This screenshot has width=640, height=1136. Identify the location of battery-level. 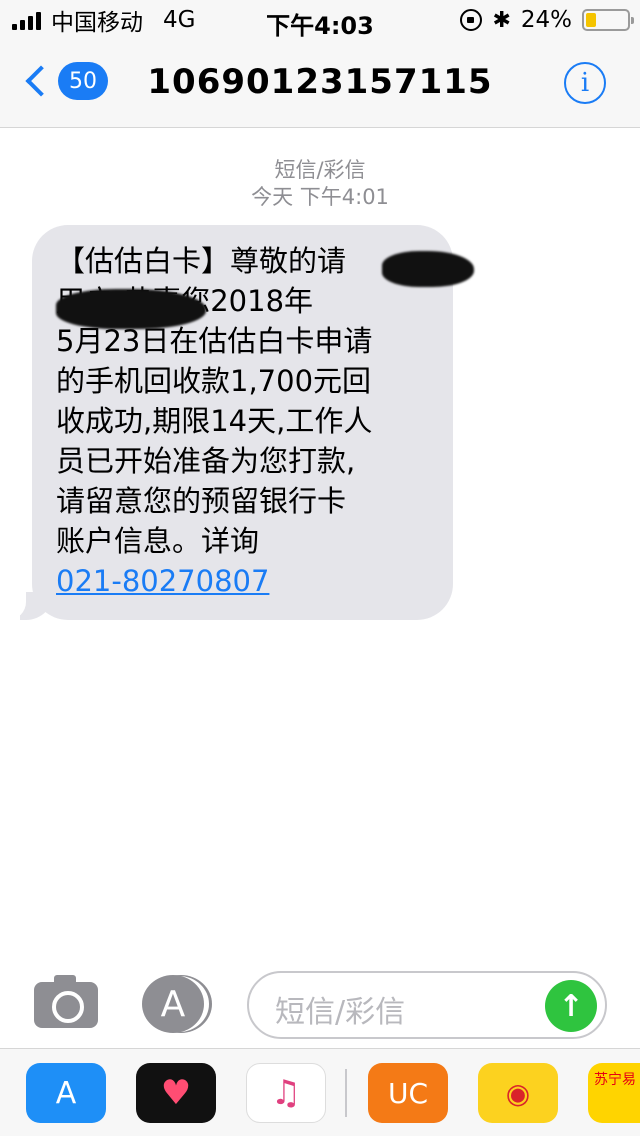
(591, 20).